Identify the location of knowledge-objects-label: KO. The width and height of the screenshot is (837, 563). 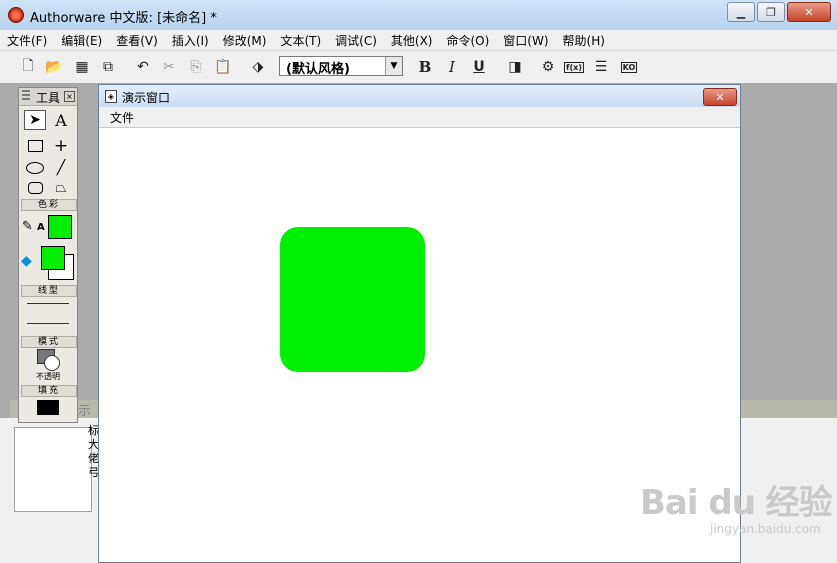
(629, 67).